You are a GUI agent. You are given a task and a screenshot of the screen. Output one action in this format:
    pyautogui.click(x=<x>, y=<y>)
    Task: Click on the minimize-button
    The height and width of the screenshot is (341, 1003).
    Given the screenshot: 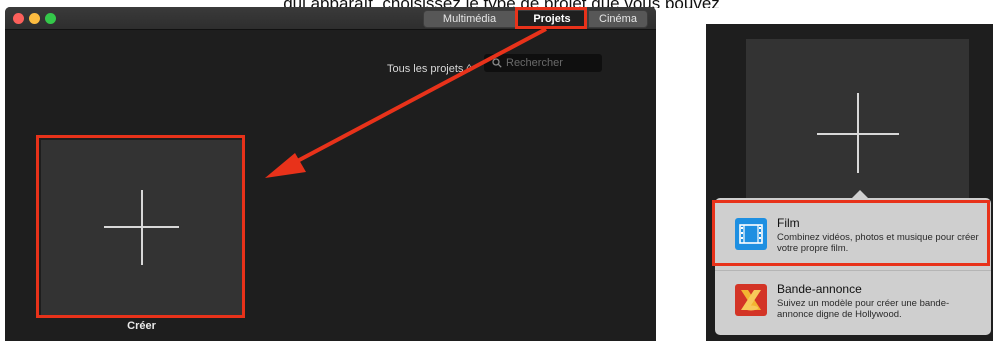 What is the action you would take?
    pyautogui.click(x=34, y=18)
    